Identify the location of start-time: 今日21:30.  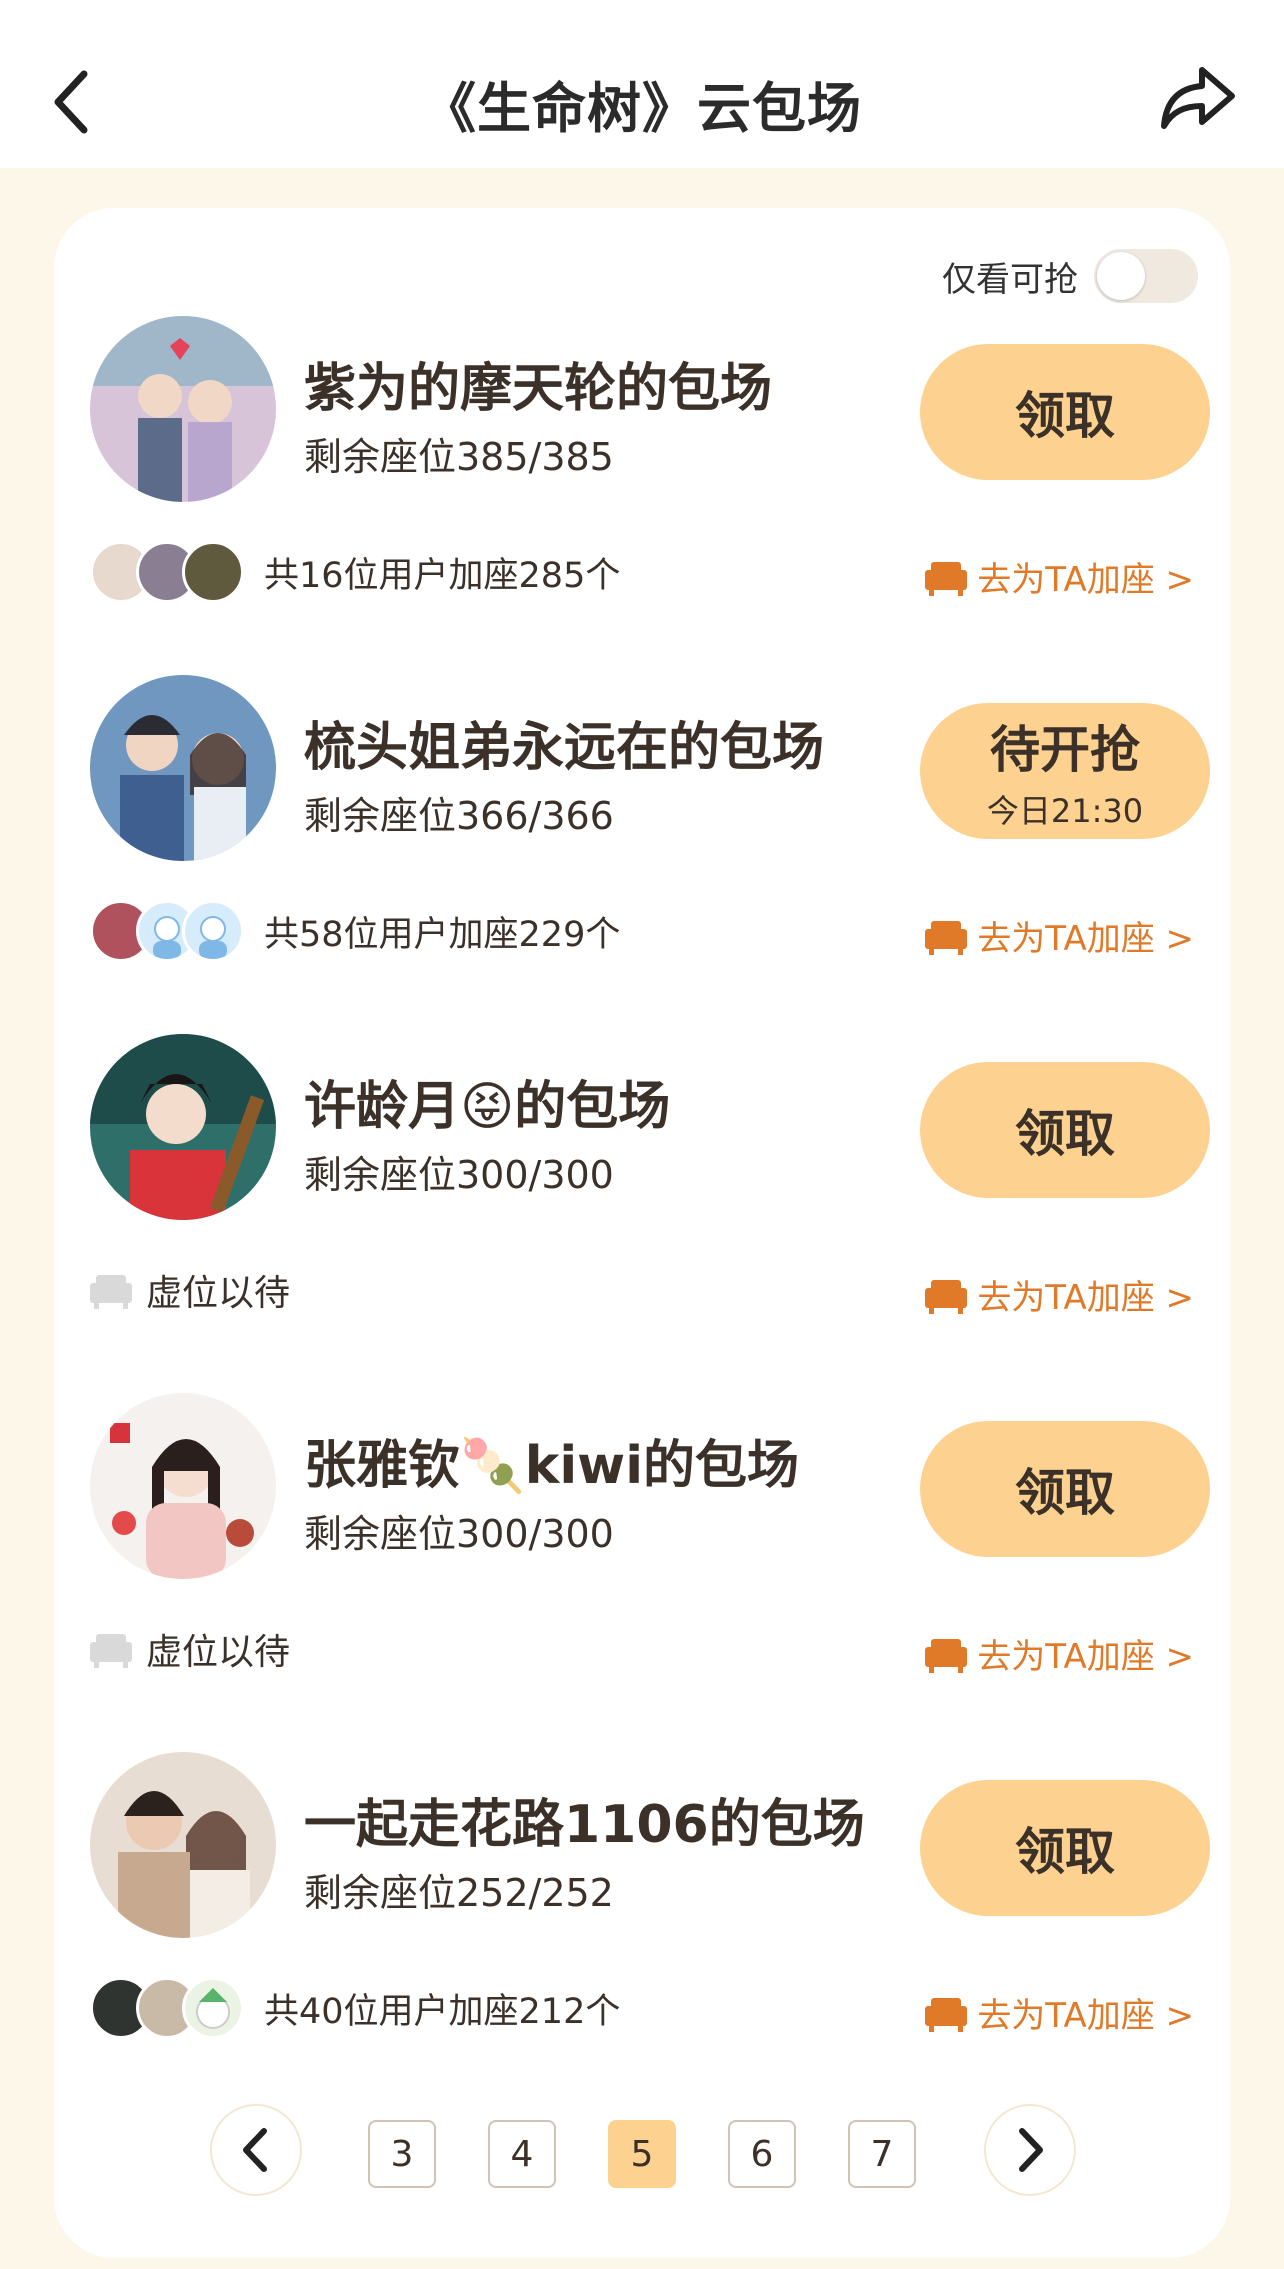
(1065, 811).